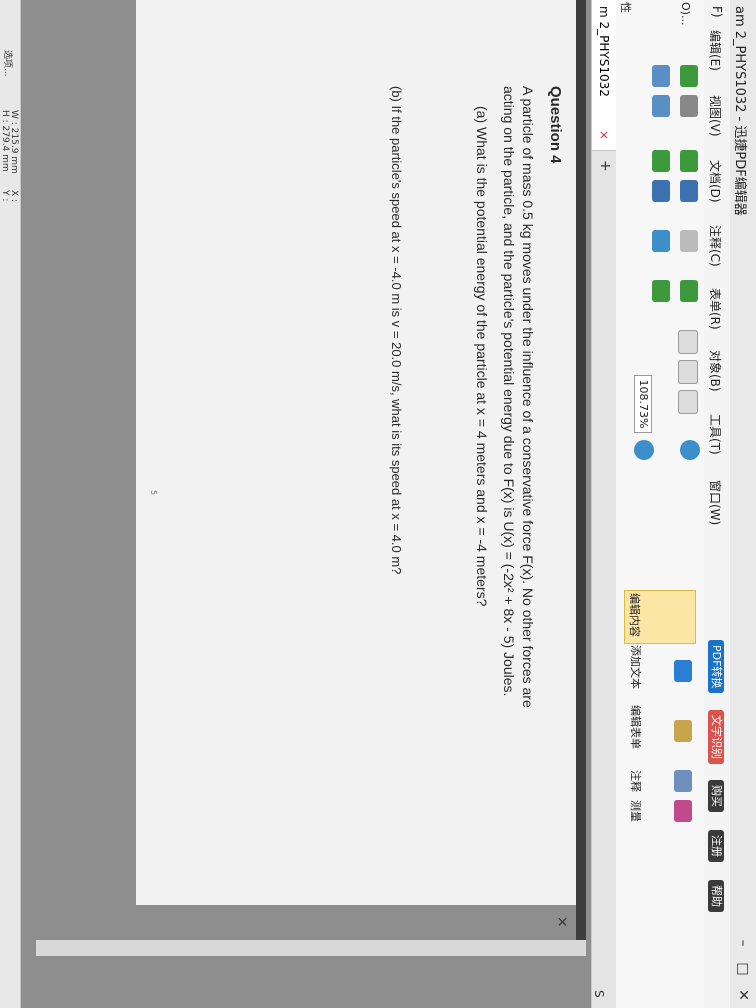 This screenshot has height=1008, width=756. What do you see at coordinates (689, 76) in the screenshot?
I see `new-icon` at bounding box center [689, 76].